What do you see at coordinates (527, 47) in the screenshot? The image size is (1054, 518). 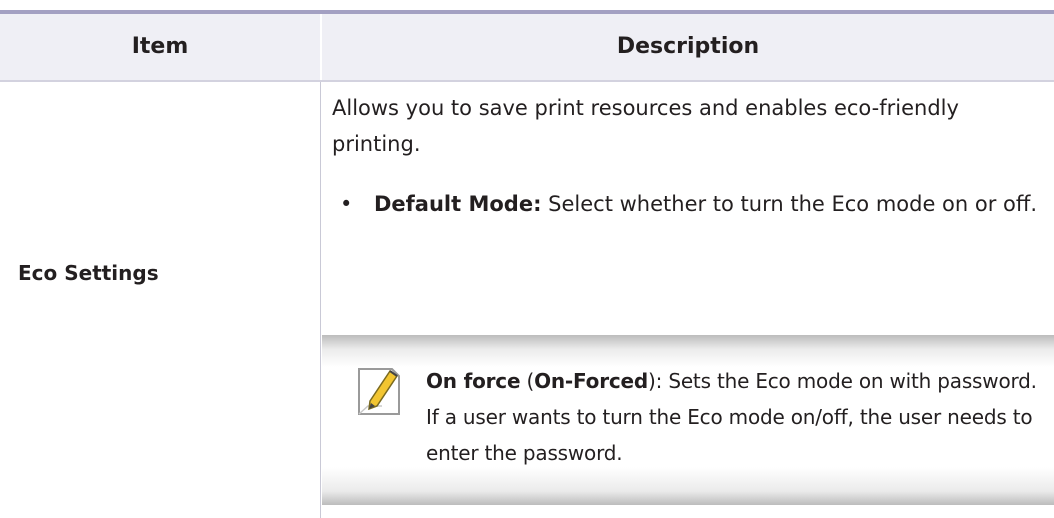 I see `table-header-row: Item Description` at bounding box center [527, 47].